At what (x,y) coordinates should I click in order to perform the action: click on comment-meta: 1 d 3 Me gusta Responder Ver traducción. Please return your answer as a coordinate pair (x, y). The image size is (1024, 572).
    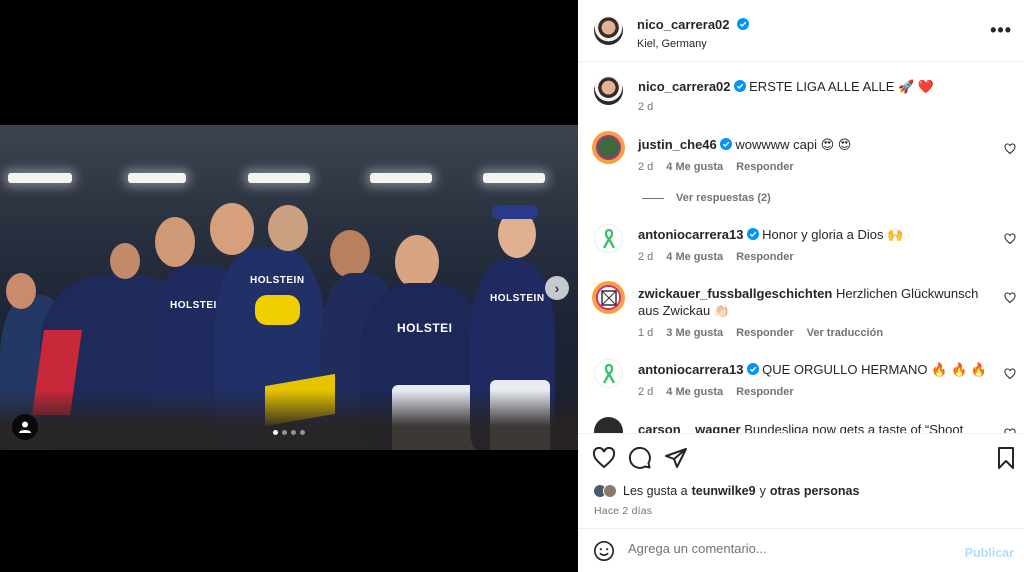
    Looking at the image, I should click on (760, 333).